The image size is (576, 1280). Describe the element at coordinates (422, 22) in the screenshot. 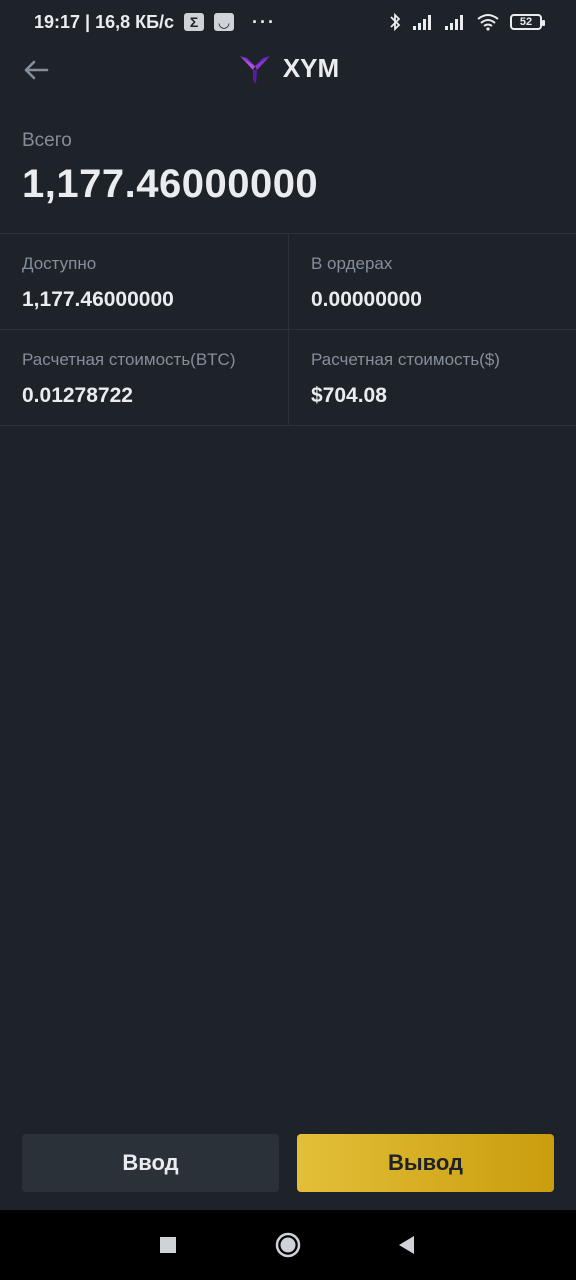

I see `signal-icon` at that location.